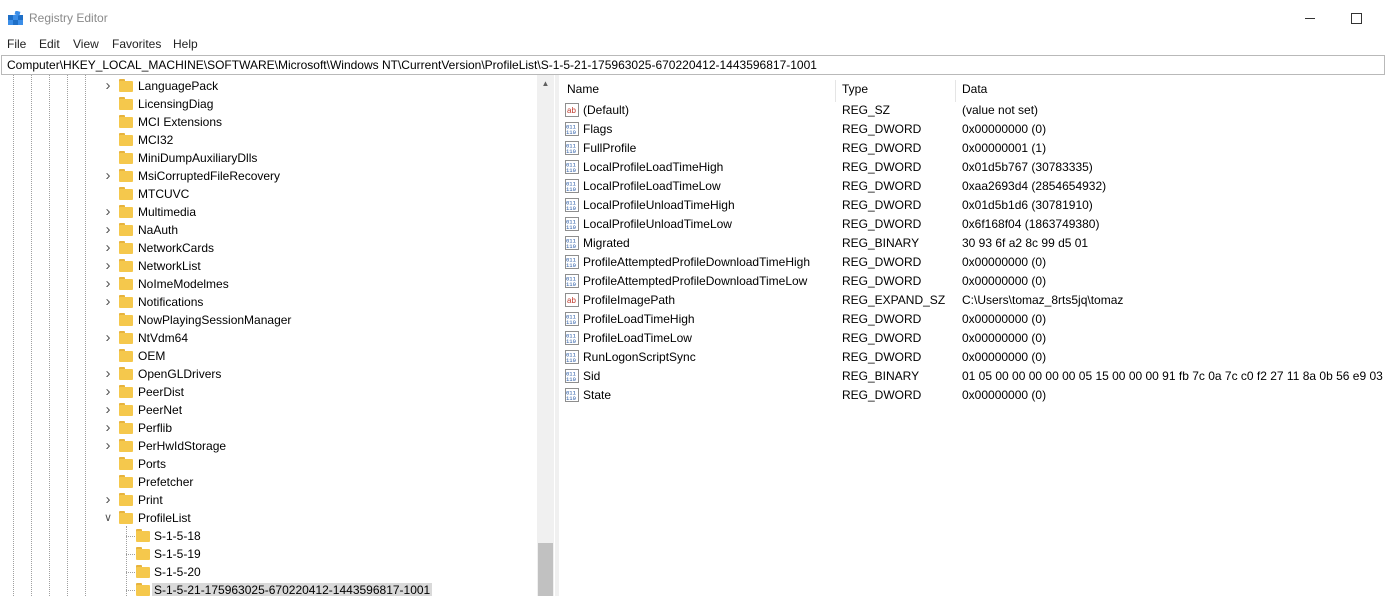  I want to click on menu-view: View, so click(86, 44).